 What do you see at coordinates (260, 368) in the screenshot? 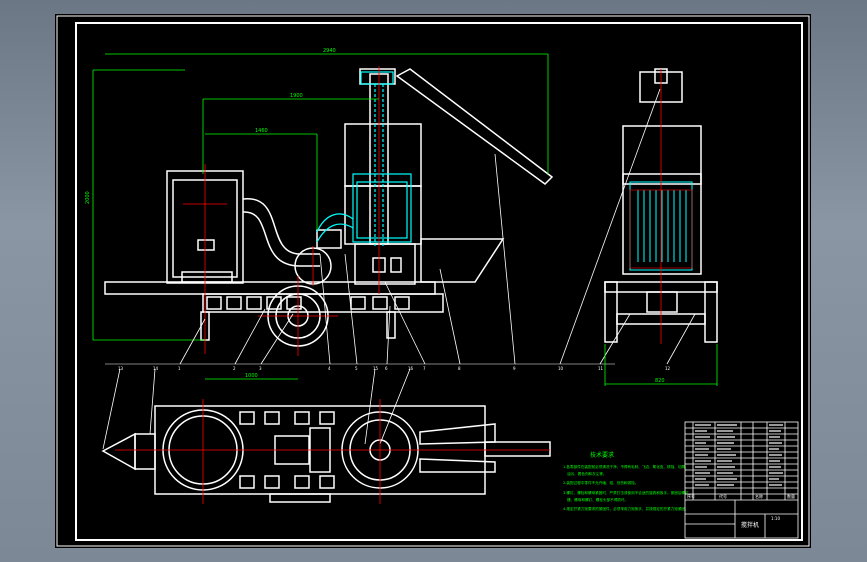
I see `callout-label: 3` at bounding box center [260, 368].